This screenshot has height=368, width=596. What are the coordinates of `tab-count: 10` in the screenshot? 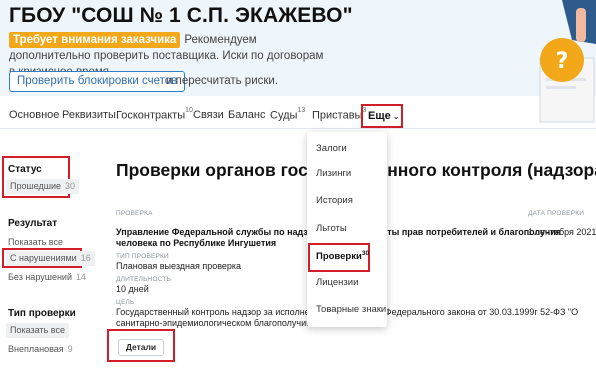 It's located at (189, 110).